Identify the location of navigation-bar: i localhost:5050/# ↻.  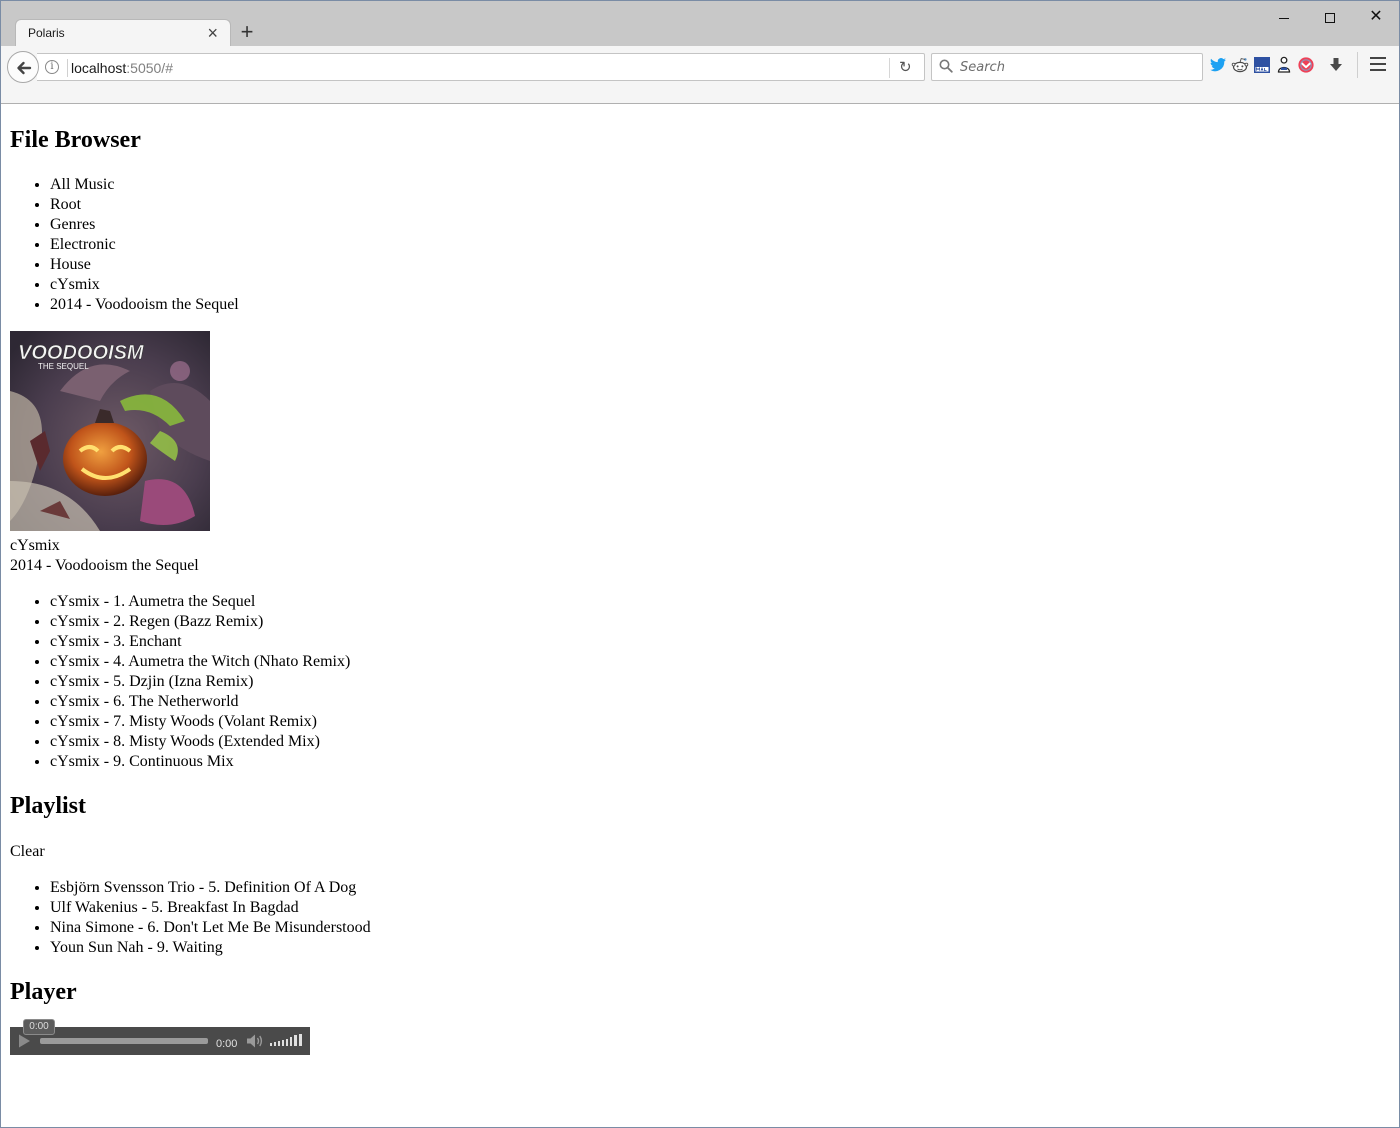
(700, 75).